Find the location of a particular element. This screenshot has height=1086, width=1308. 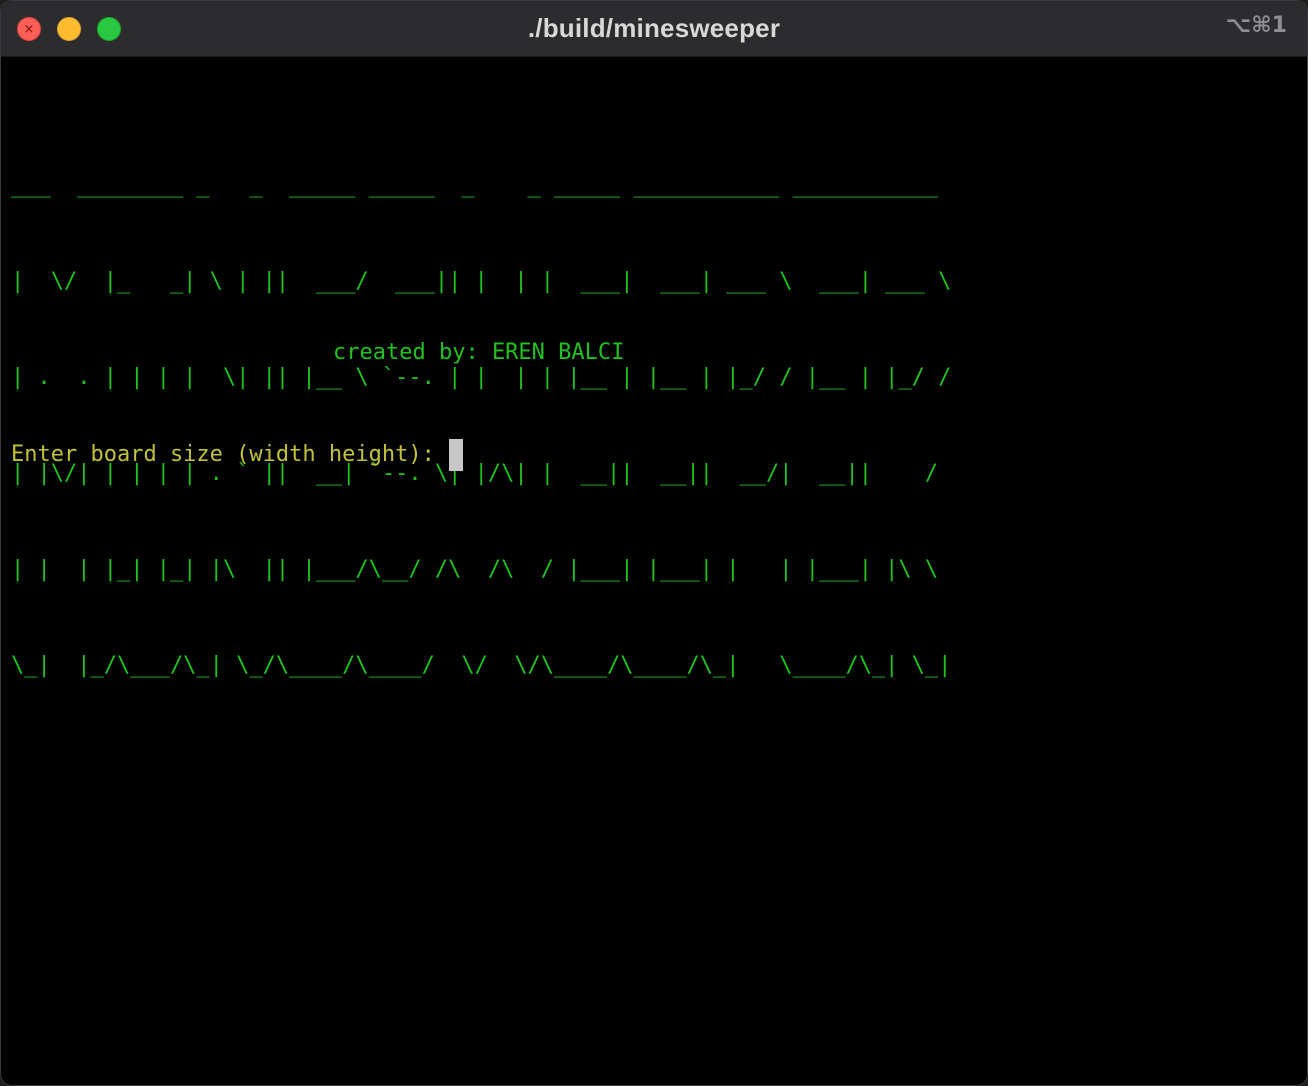

prompt-text: Enter board size (width height): is located at coordinates (223, 454).